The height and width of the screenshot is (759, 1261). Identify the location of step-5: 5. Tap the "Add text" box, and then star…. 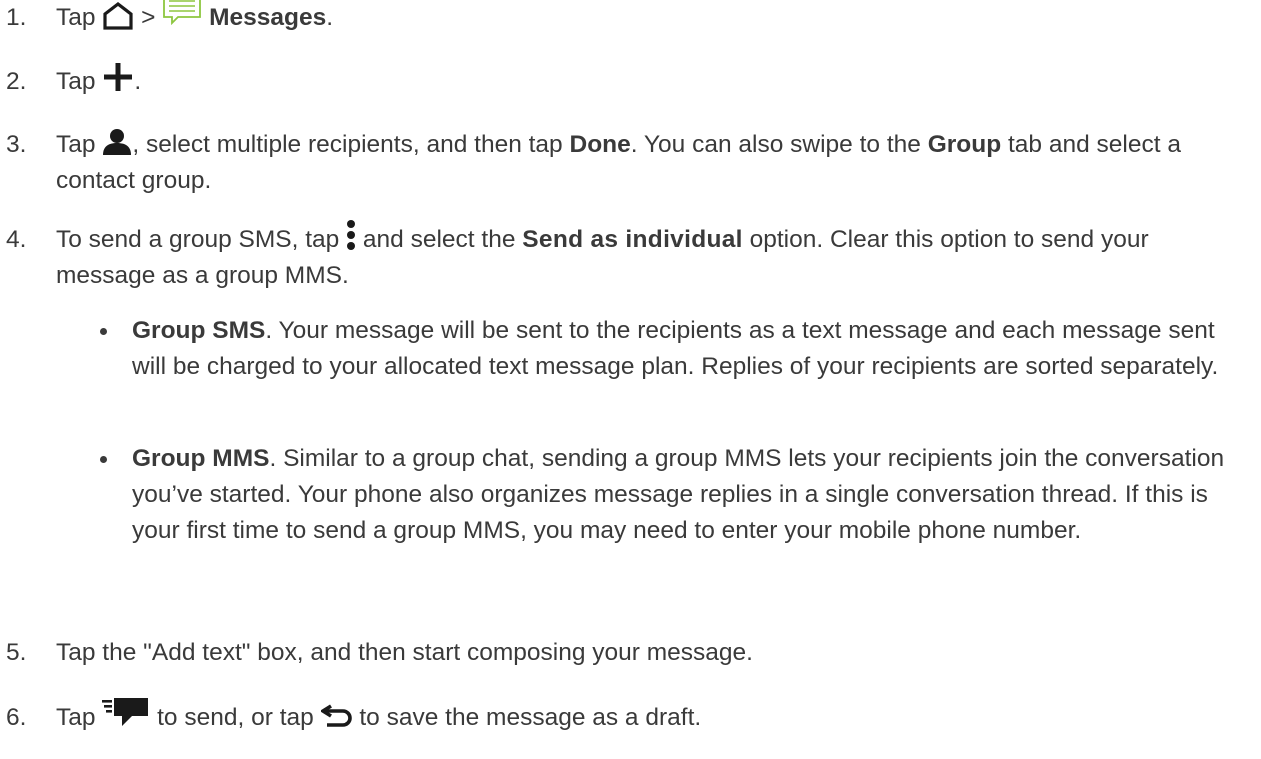
(623, 653).